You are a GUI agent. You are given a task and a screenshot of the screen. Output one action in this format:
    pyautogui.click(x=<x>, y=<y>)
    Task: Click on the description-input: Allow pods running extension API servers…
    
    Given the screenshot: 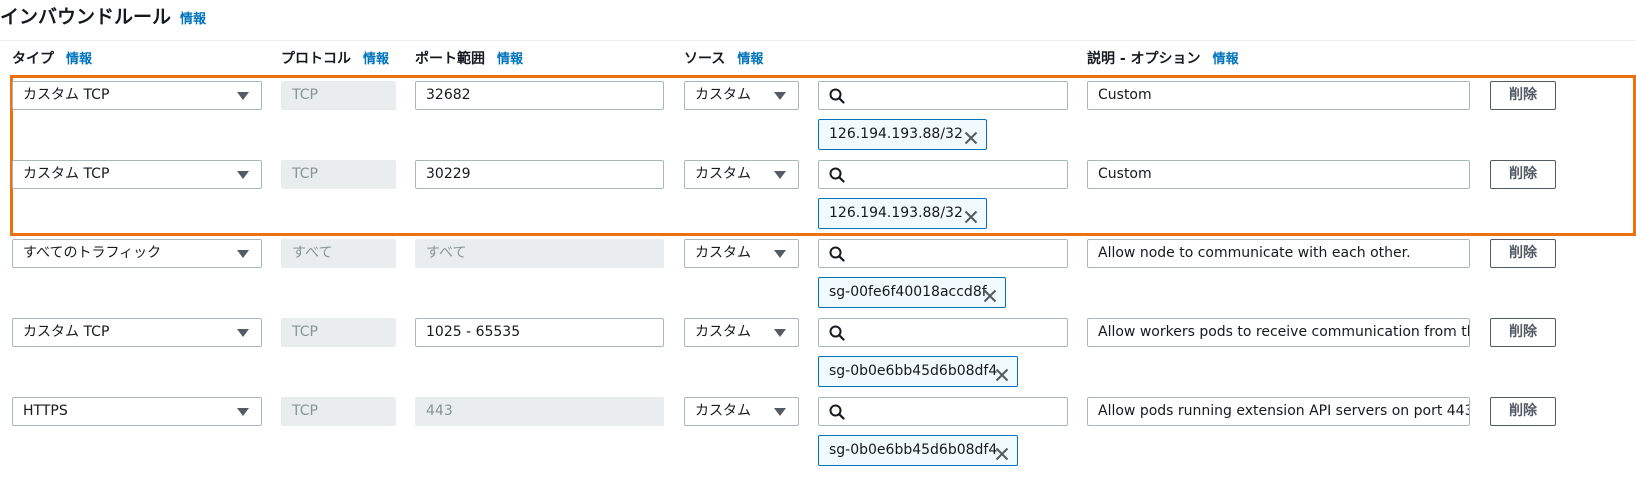 What is the action you would take?
    pyautogui.click(x=1278, y=411)
    